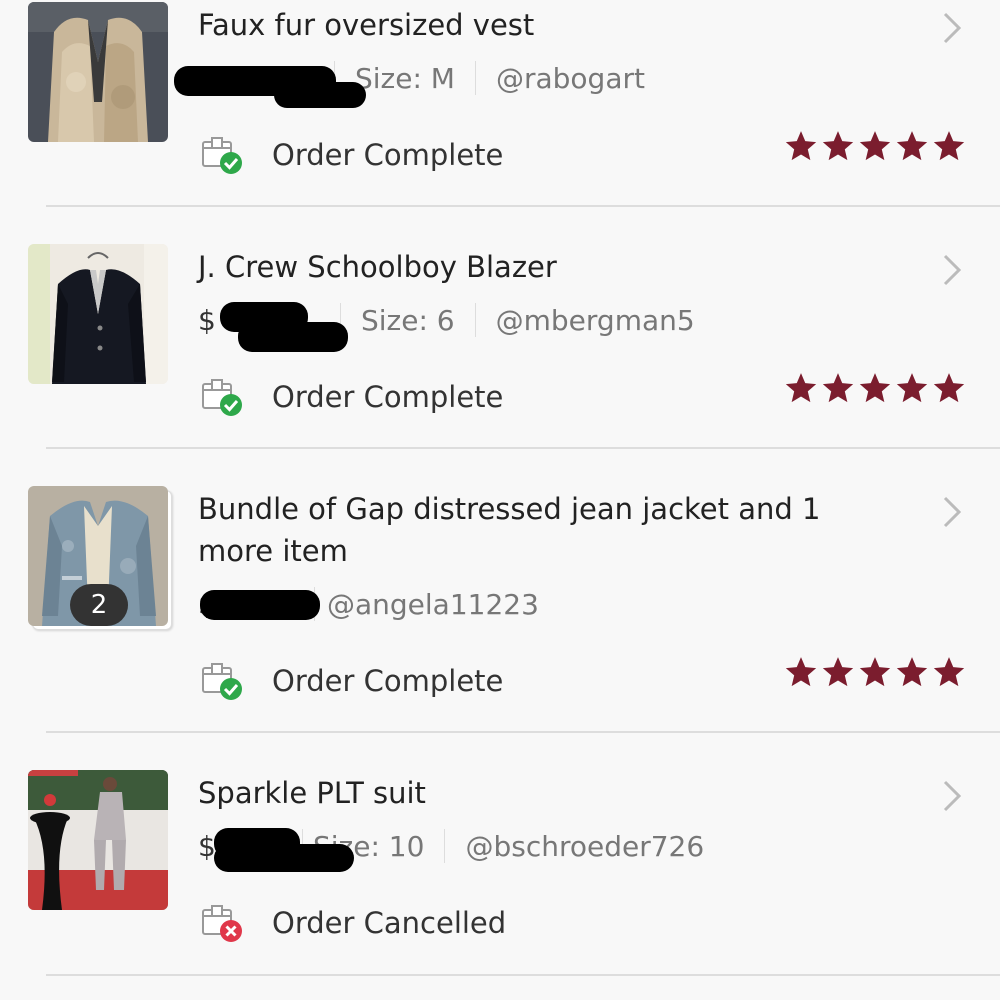 This screenshot has width=1000, height=1000. What do you see at coordinates (273, 326) in the screenshot?
I see `price-redacted: $25.00` at bounding box center [273, 326].